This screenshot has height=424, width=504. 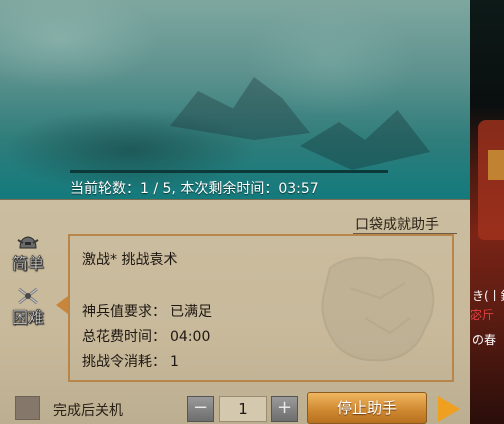 I want to click on helmet-icon, so click(x=28, y=242).